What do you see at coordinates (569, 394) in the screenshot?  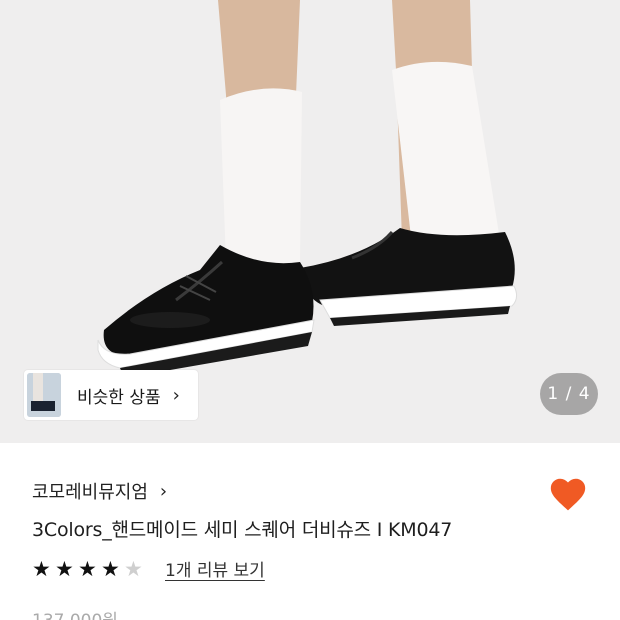 I see `image-page-indicator: 1 / 4` at bounding box center [569, 394].